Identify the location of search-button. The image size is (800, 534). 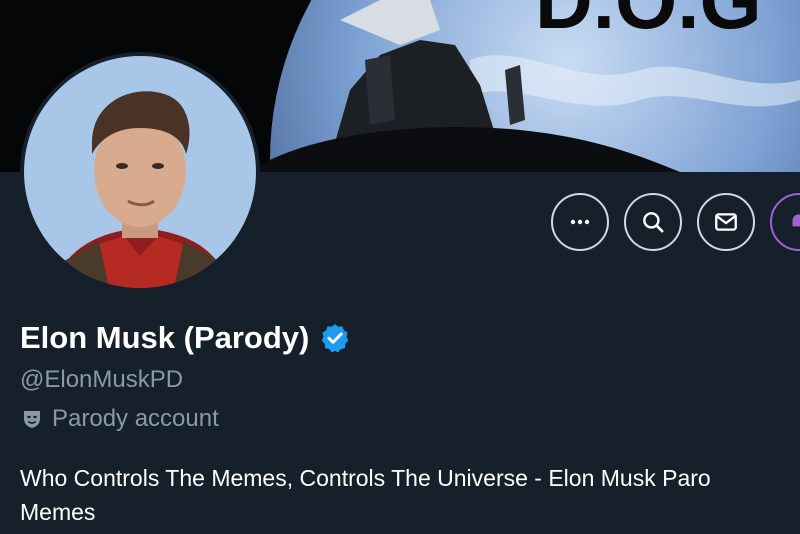
(653, 222).